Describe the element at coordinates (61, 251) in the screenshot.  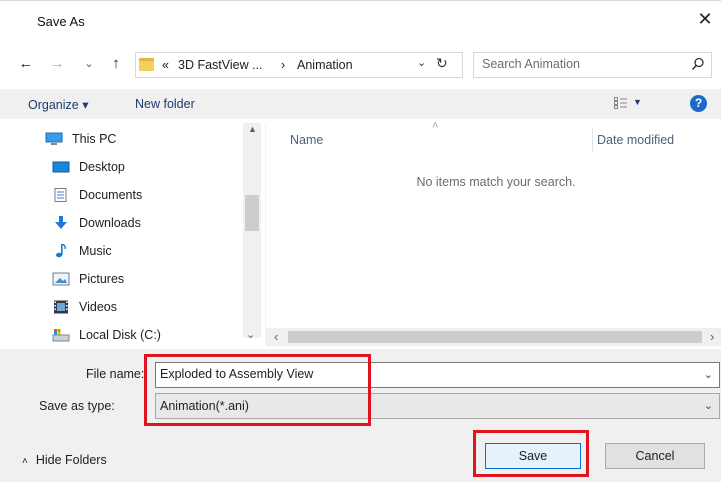
I see `music-icon` at that location.